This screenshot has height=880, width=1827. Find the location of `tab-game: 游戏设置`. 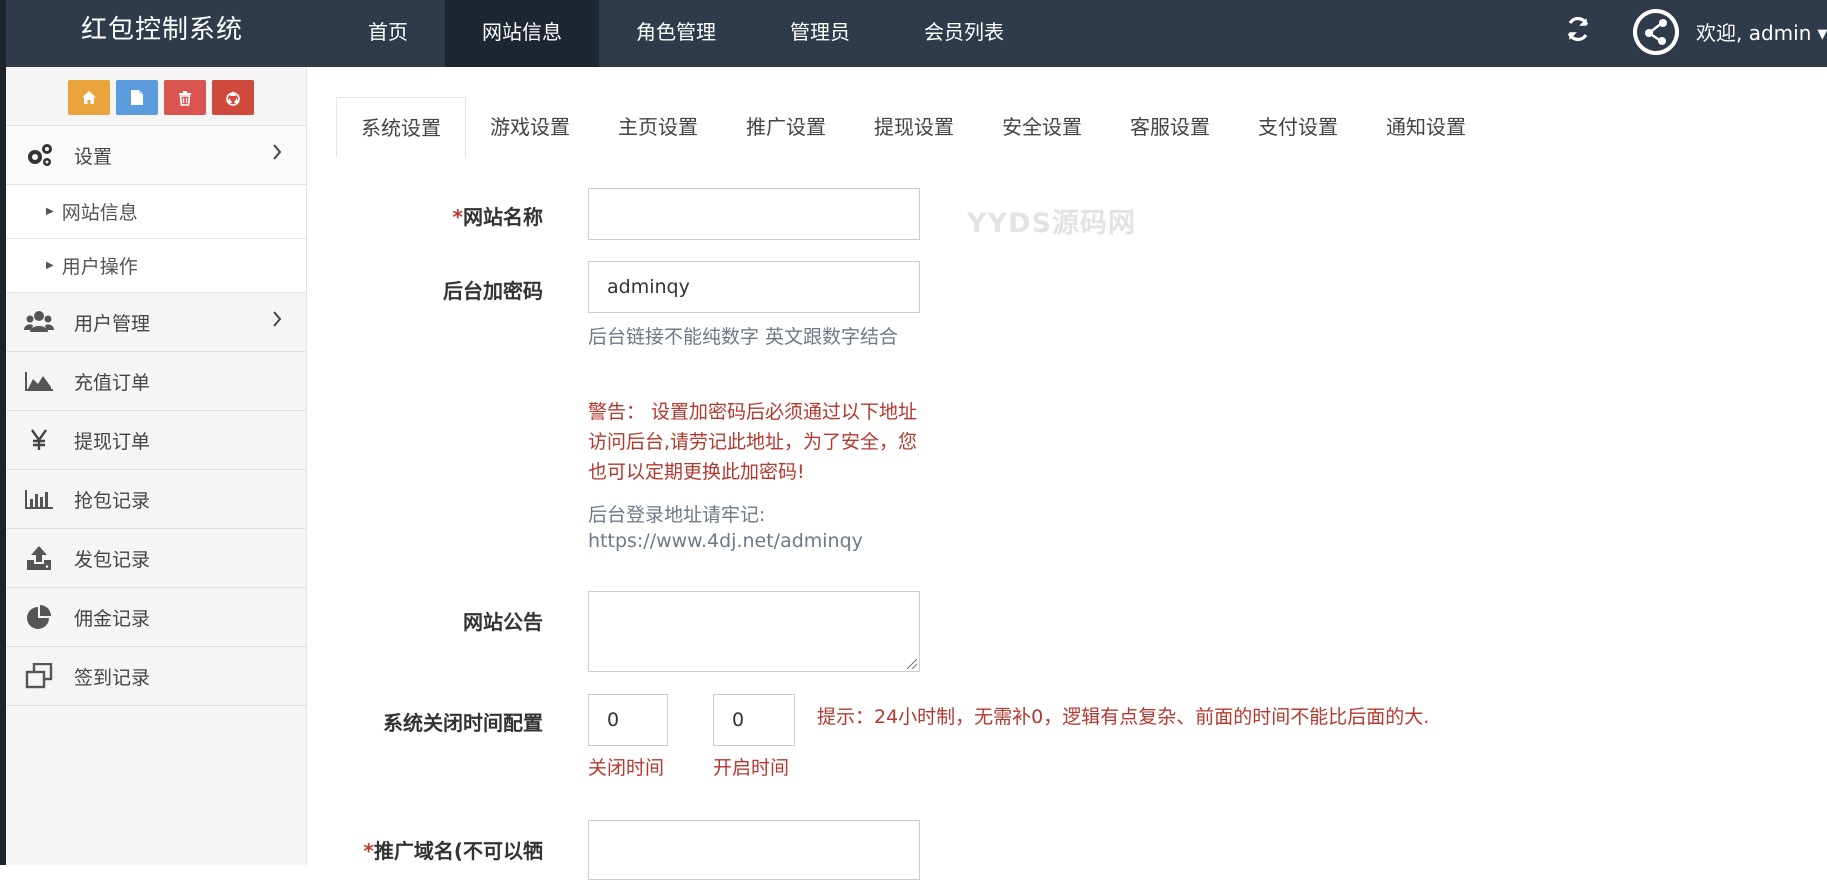

tab-game: 游戏设置 is located at coordinates (530, 127).